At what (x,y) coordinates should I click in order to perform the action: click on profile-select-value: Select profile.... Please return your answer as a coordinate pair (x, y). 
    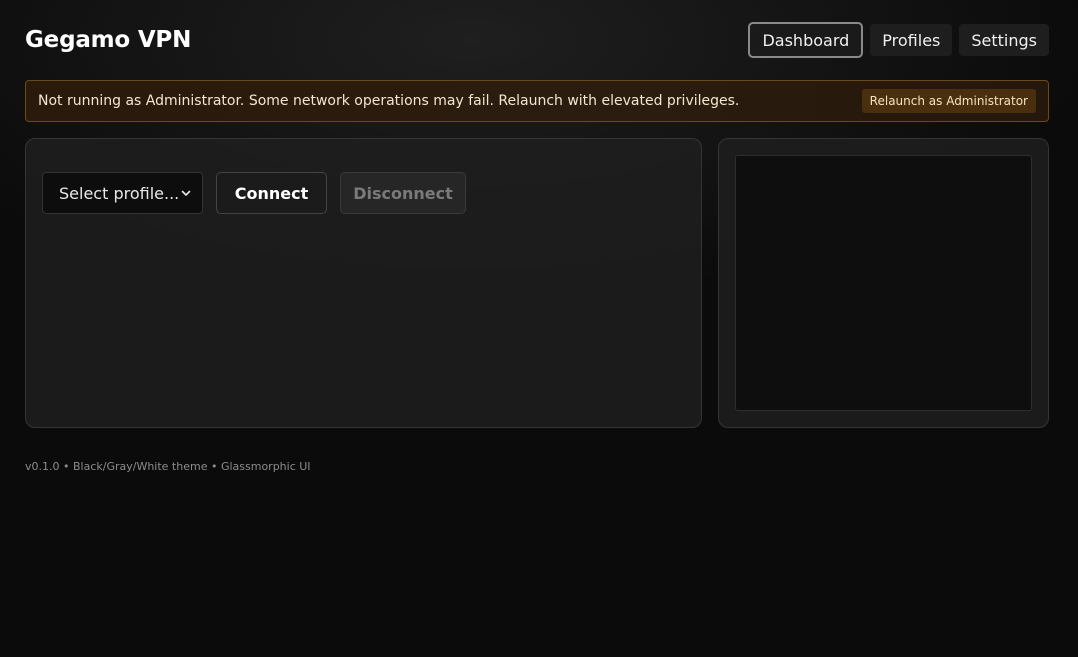
    Looking at the image, I should click on (119, 193).